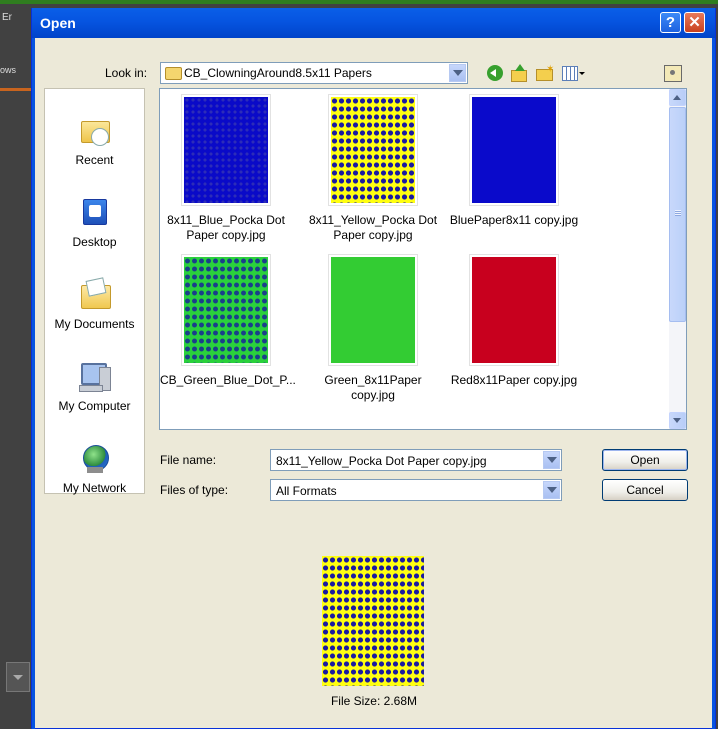  I want to click on file-size-label: File Size: 2.68M, so click(374, 701).